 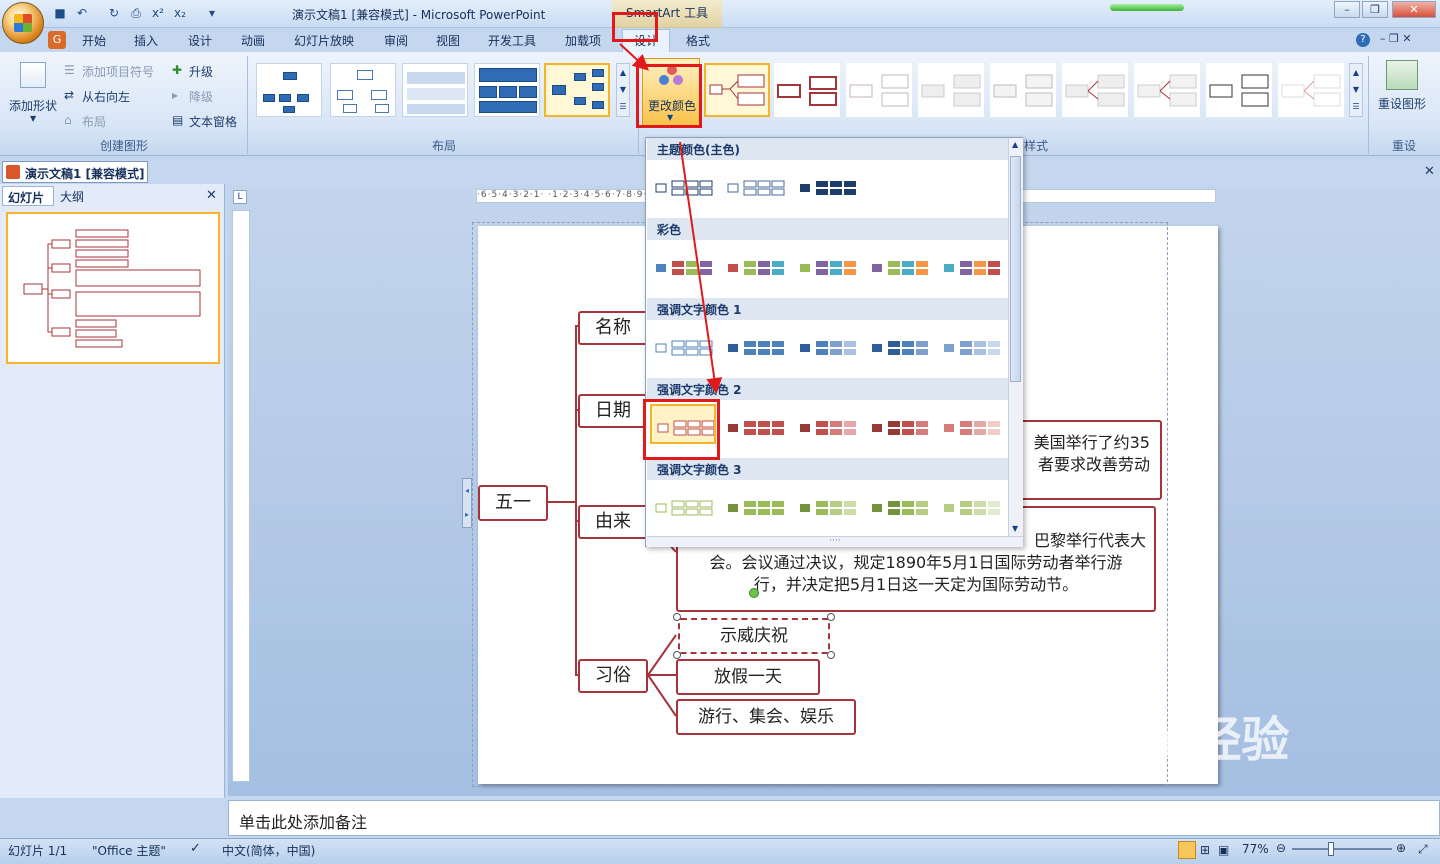 I want to click on tab-home: 开始, so click(x=94, y=40).